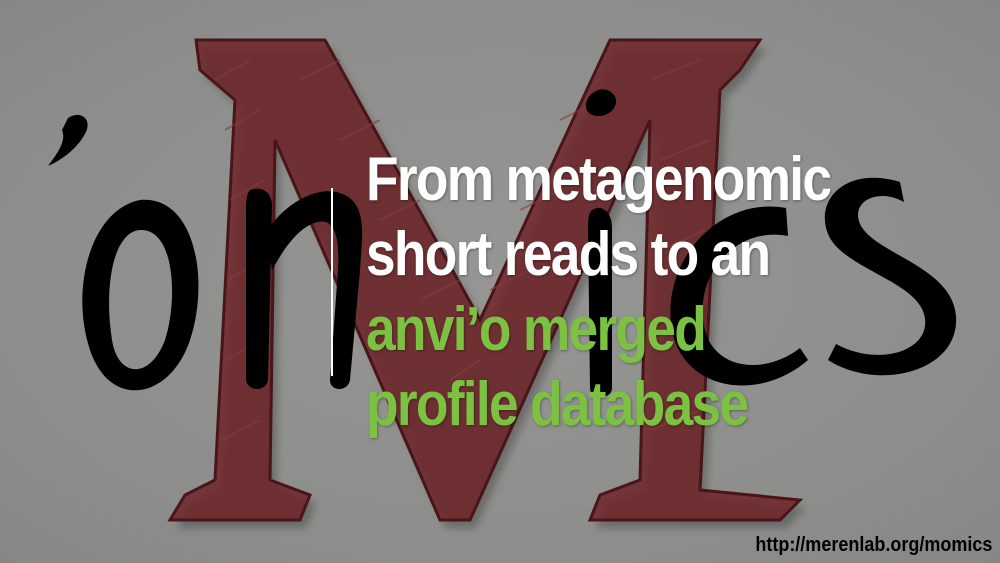 Image resolution: width=1000 pixels, height=563 pixels. I want to click on title-line-2: short reads to an, so click(568, 254).